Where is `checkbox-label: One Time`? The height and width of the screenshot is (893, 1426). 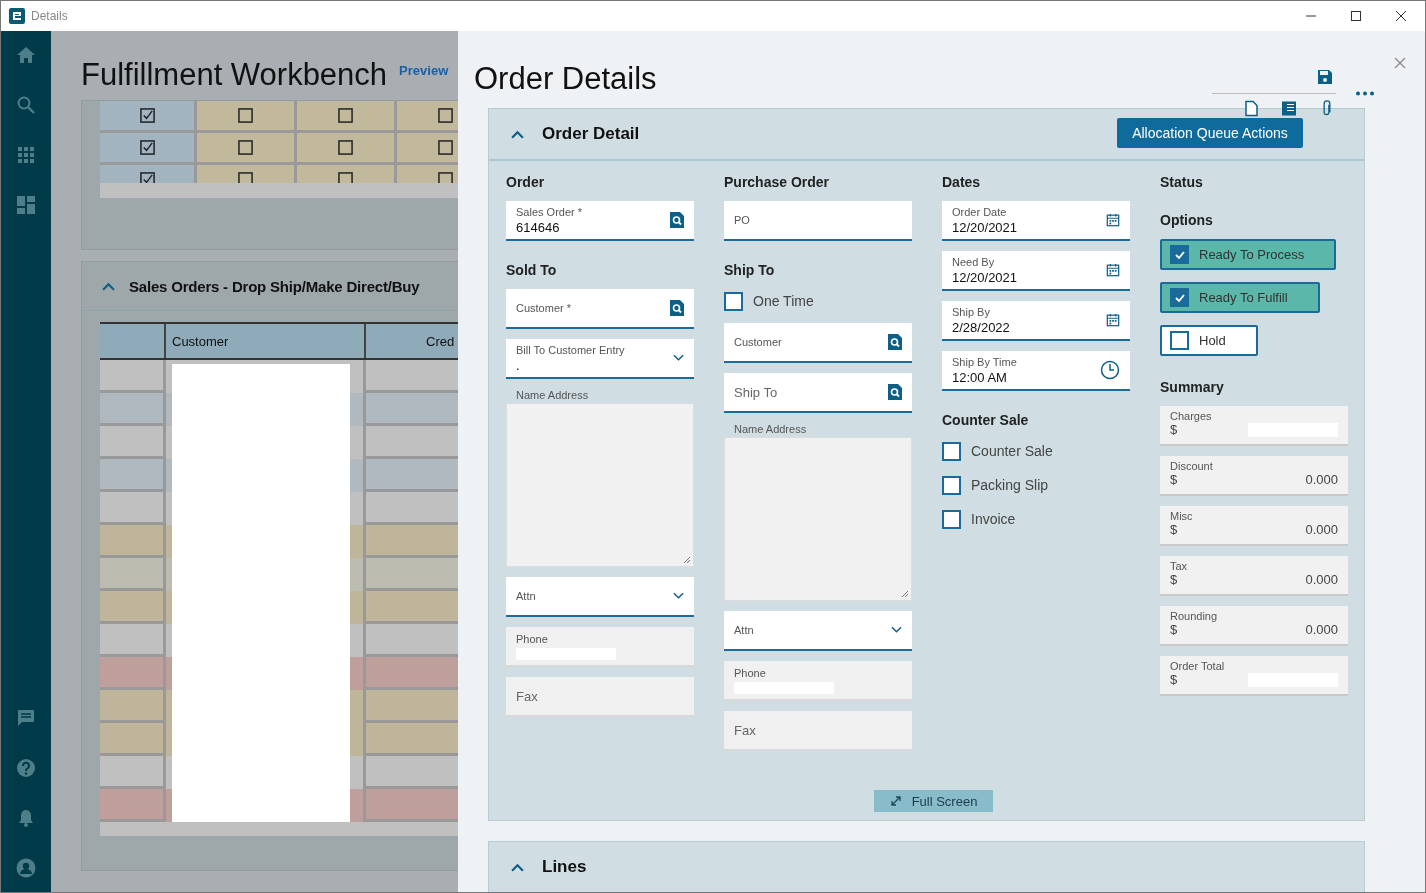 checkbox-label: One Time is located at coordinates (783, 301).